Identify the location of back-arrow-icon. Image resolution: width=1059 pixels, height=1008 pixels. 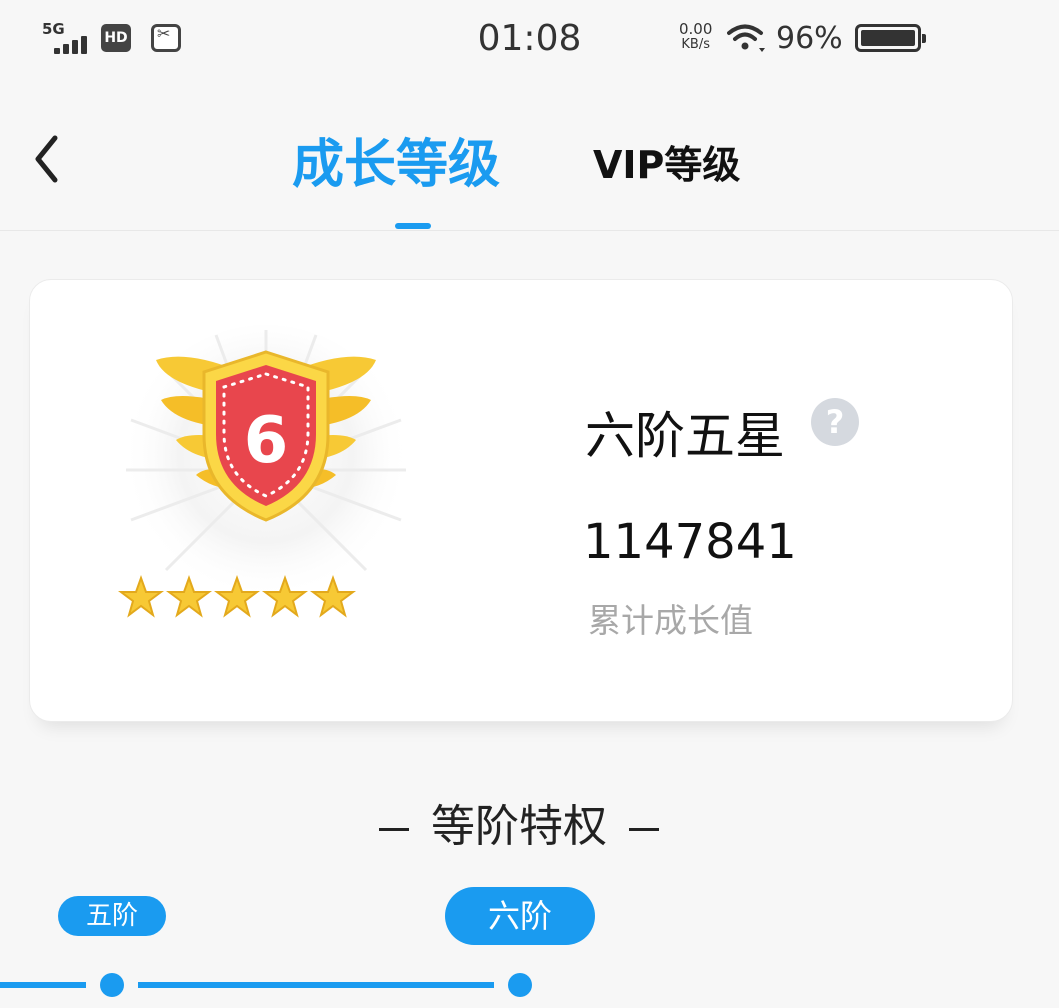
(50, 159).